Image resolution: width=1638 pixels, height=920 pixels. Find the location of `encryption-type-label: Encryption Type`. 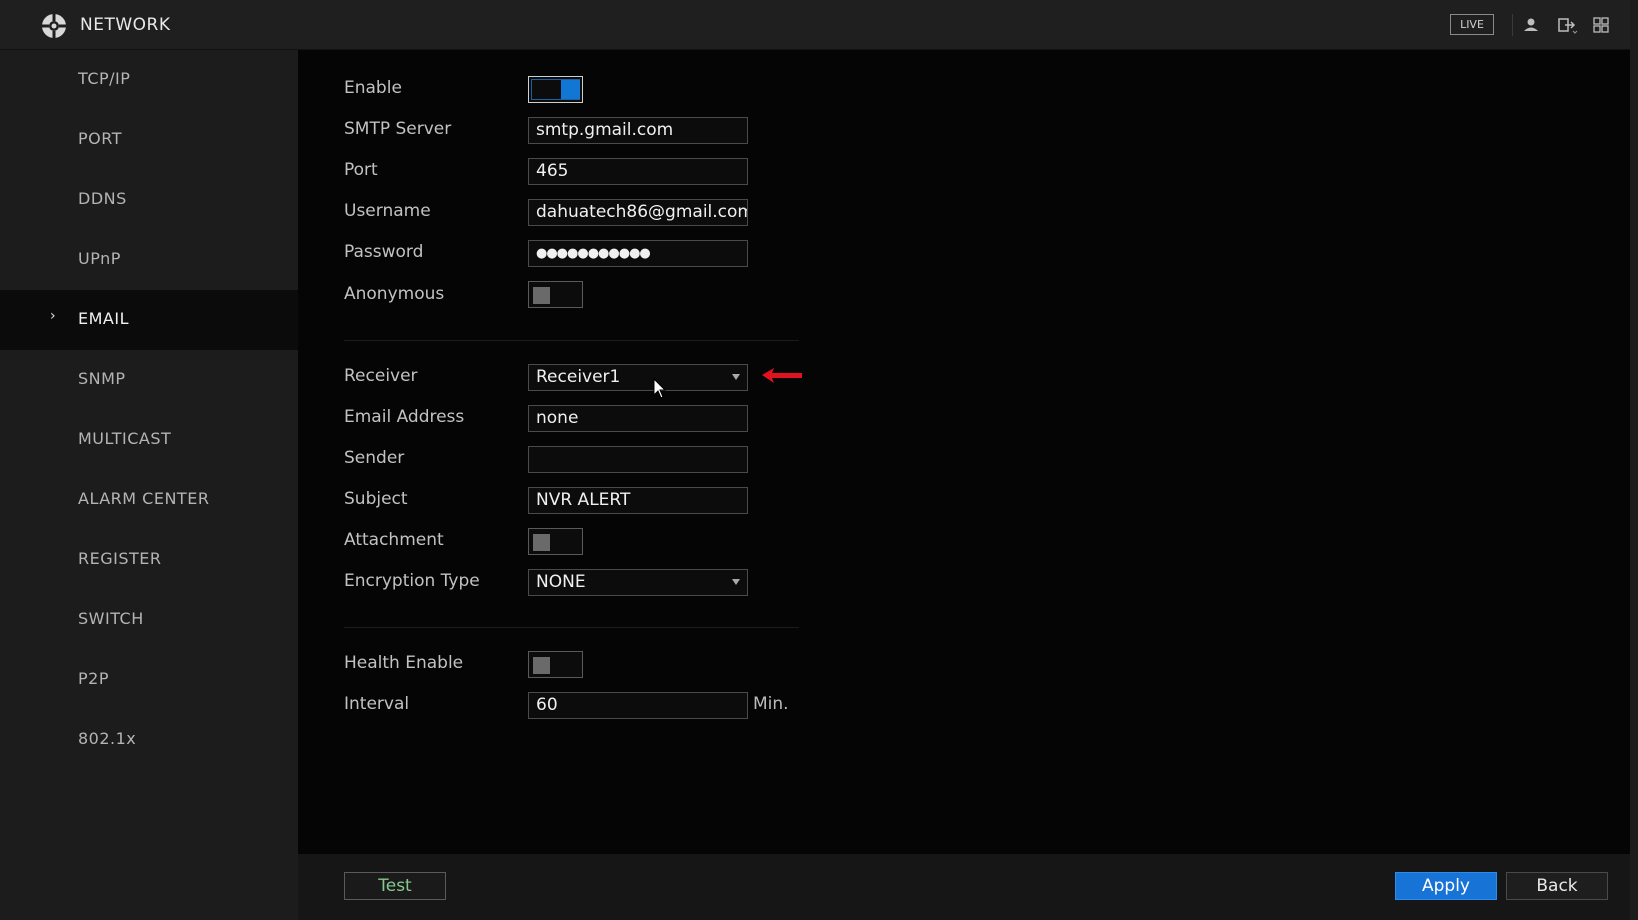

encryption-type-label: Encryption Type is located at coordinates (412, 581).